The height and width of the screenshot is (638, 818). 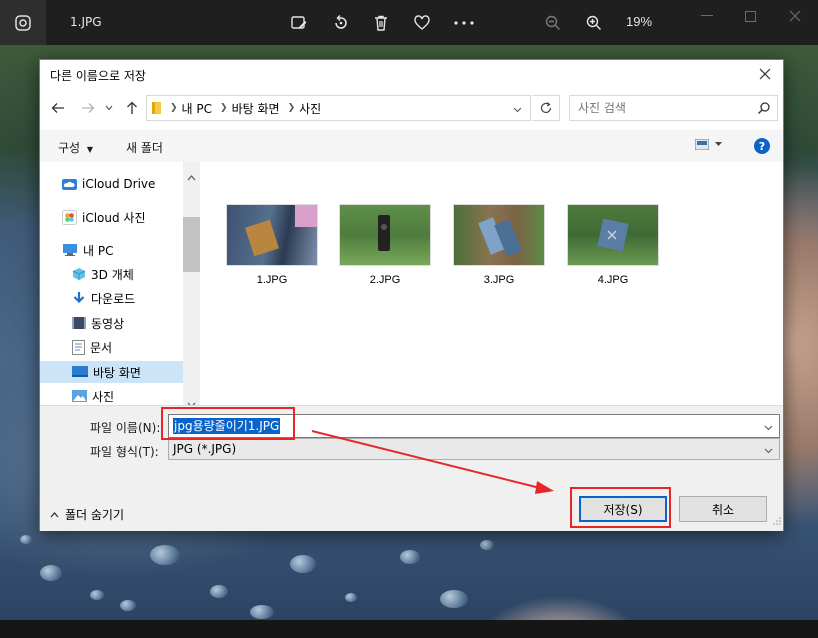 What do you see at coordinates (409, 22) in the screenshot?
I see `viewer-toolbar: 1.JPG 19%` at bounding box center [409, 22].